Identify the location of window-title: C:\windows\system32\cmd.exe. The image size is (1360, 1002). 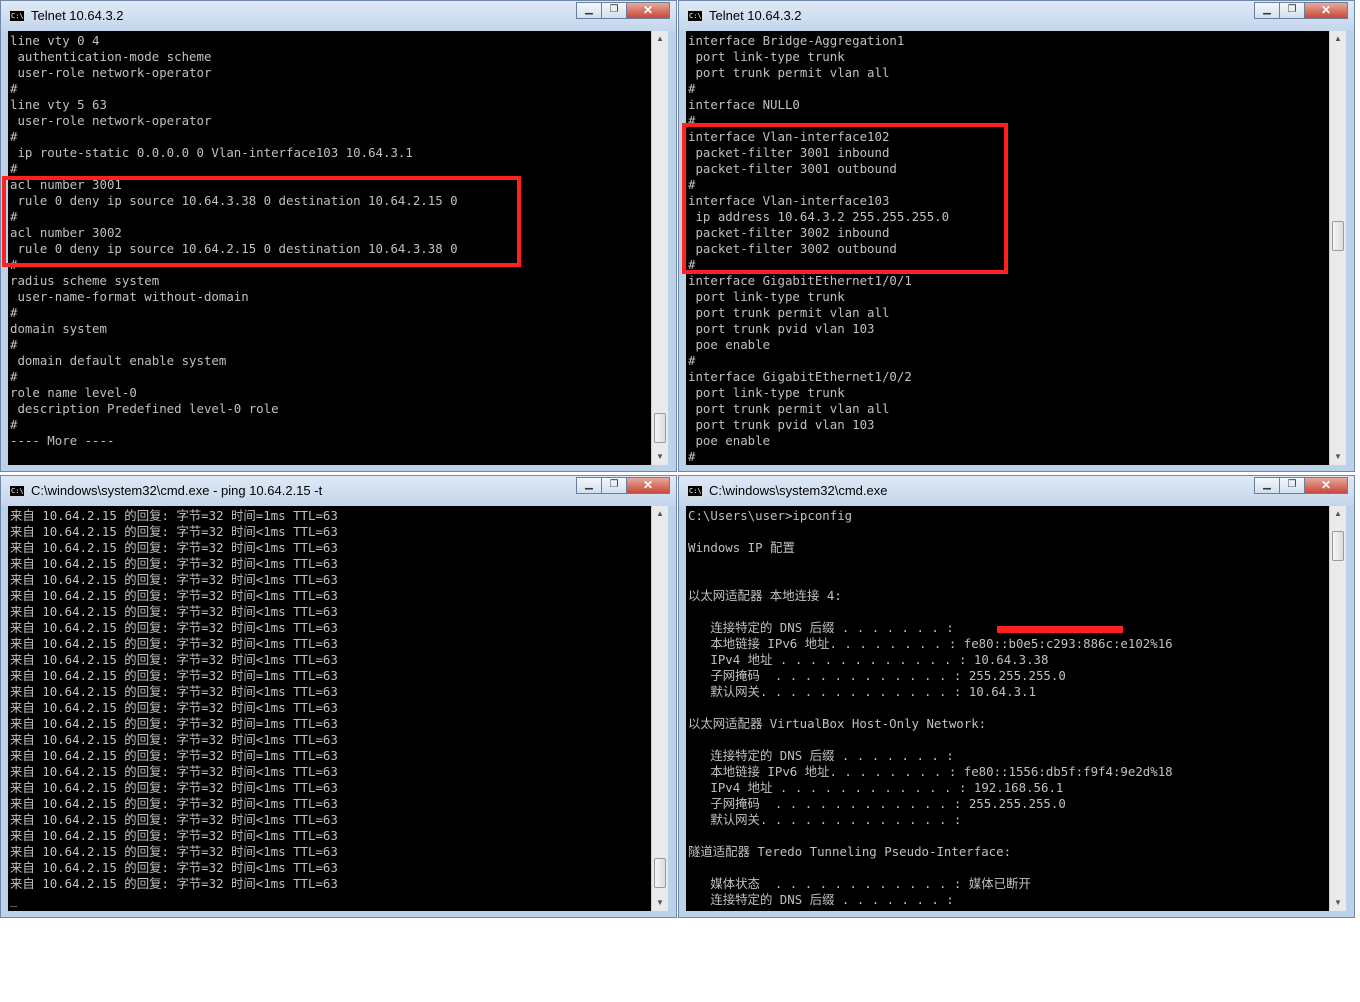
(798, 490).